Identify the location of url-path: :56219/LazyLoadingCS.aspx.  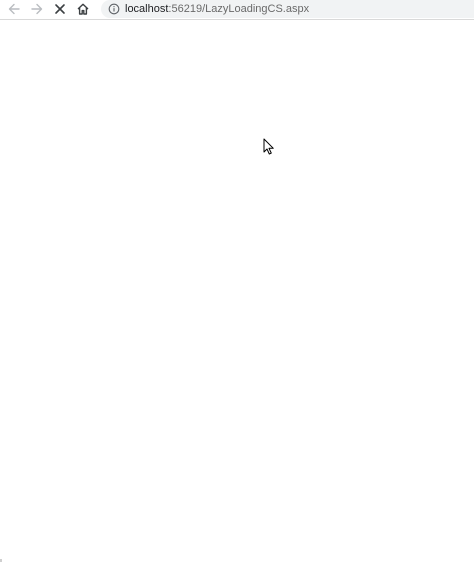
(239, 9).